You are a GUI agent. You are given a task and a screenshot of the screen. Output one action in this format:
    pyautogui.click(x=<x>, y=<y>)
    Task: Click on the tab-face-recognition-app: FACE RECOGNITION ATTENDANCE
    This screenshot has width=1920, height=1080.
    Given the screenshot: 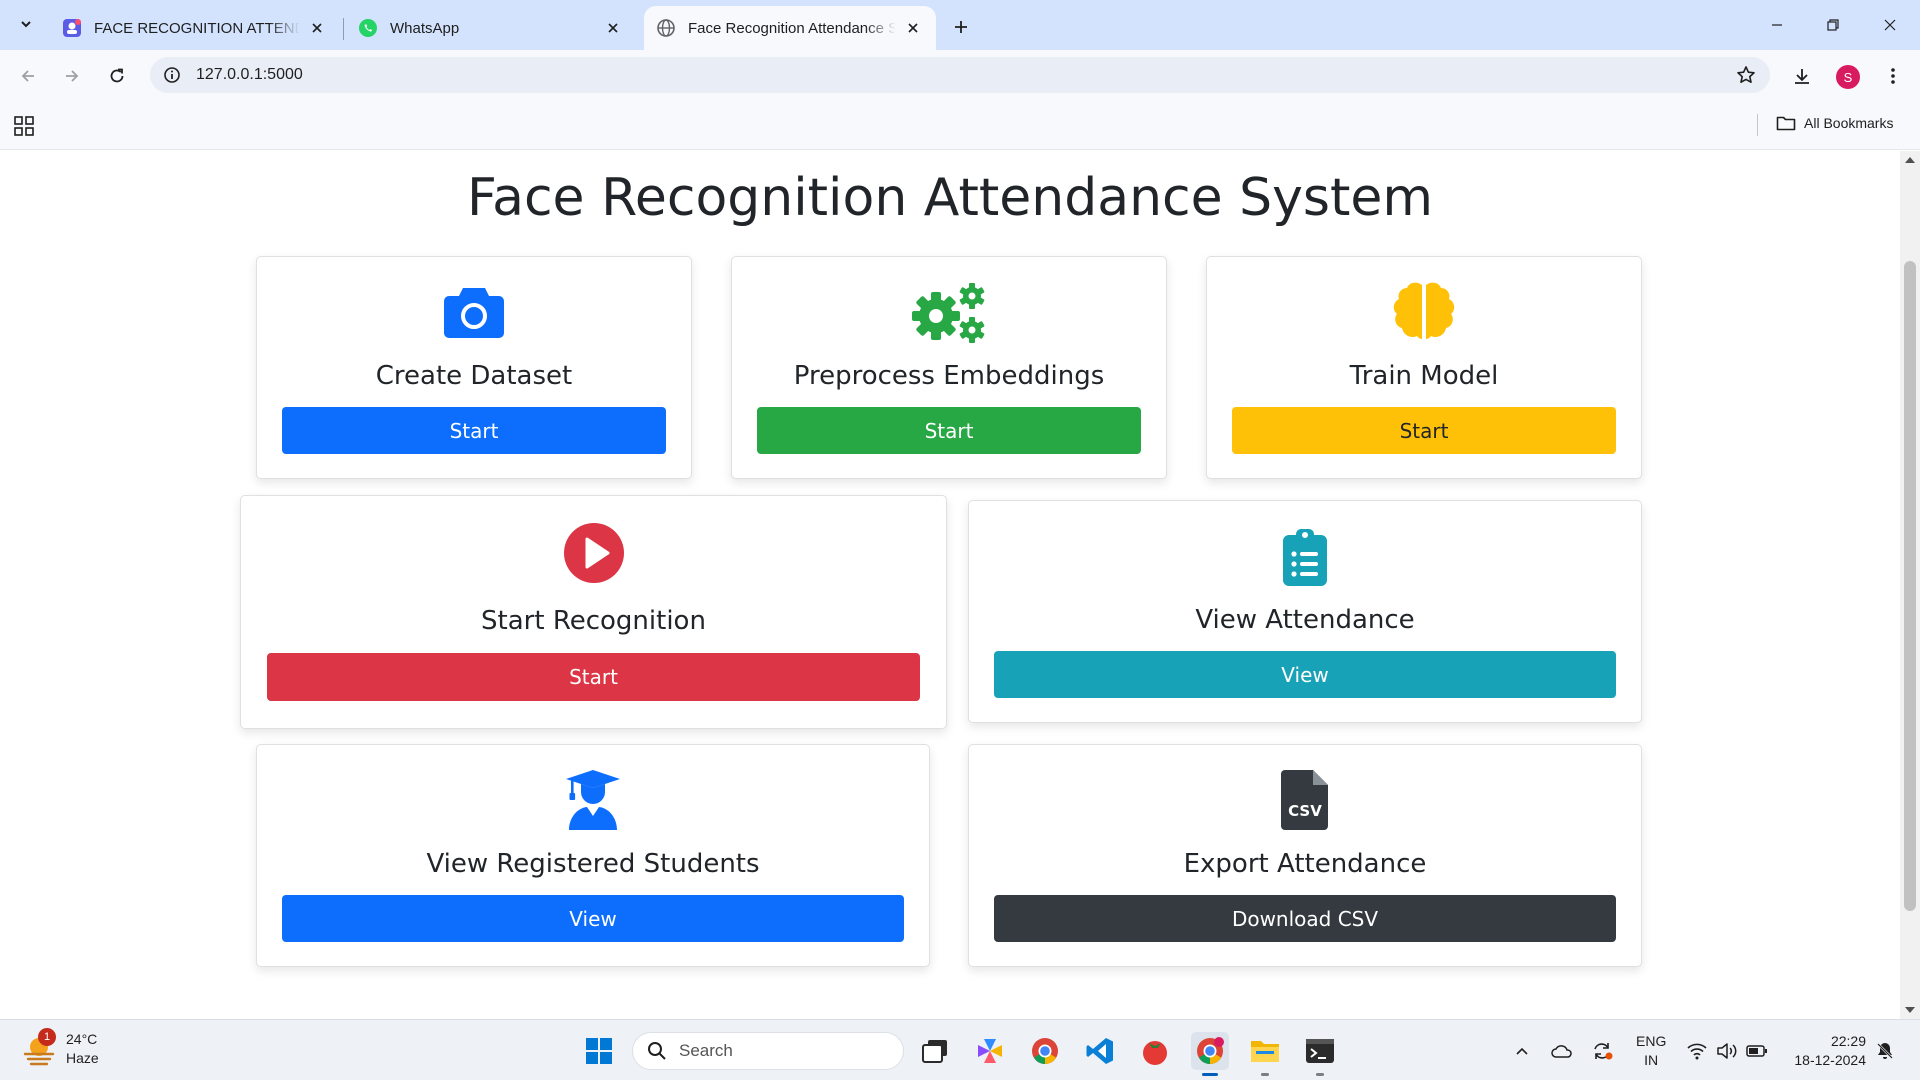 What is the action you would take?
    pyautogui.click(x=195, y=28)
    